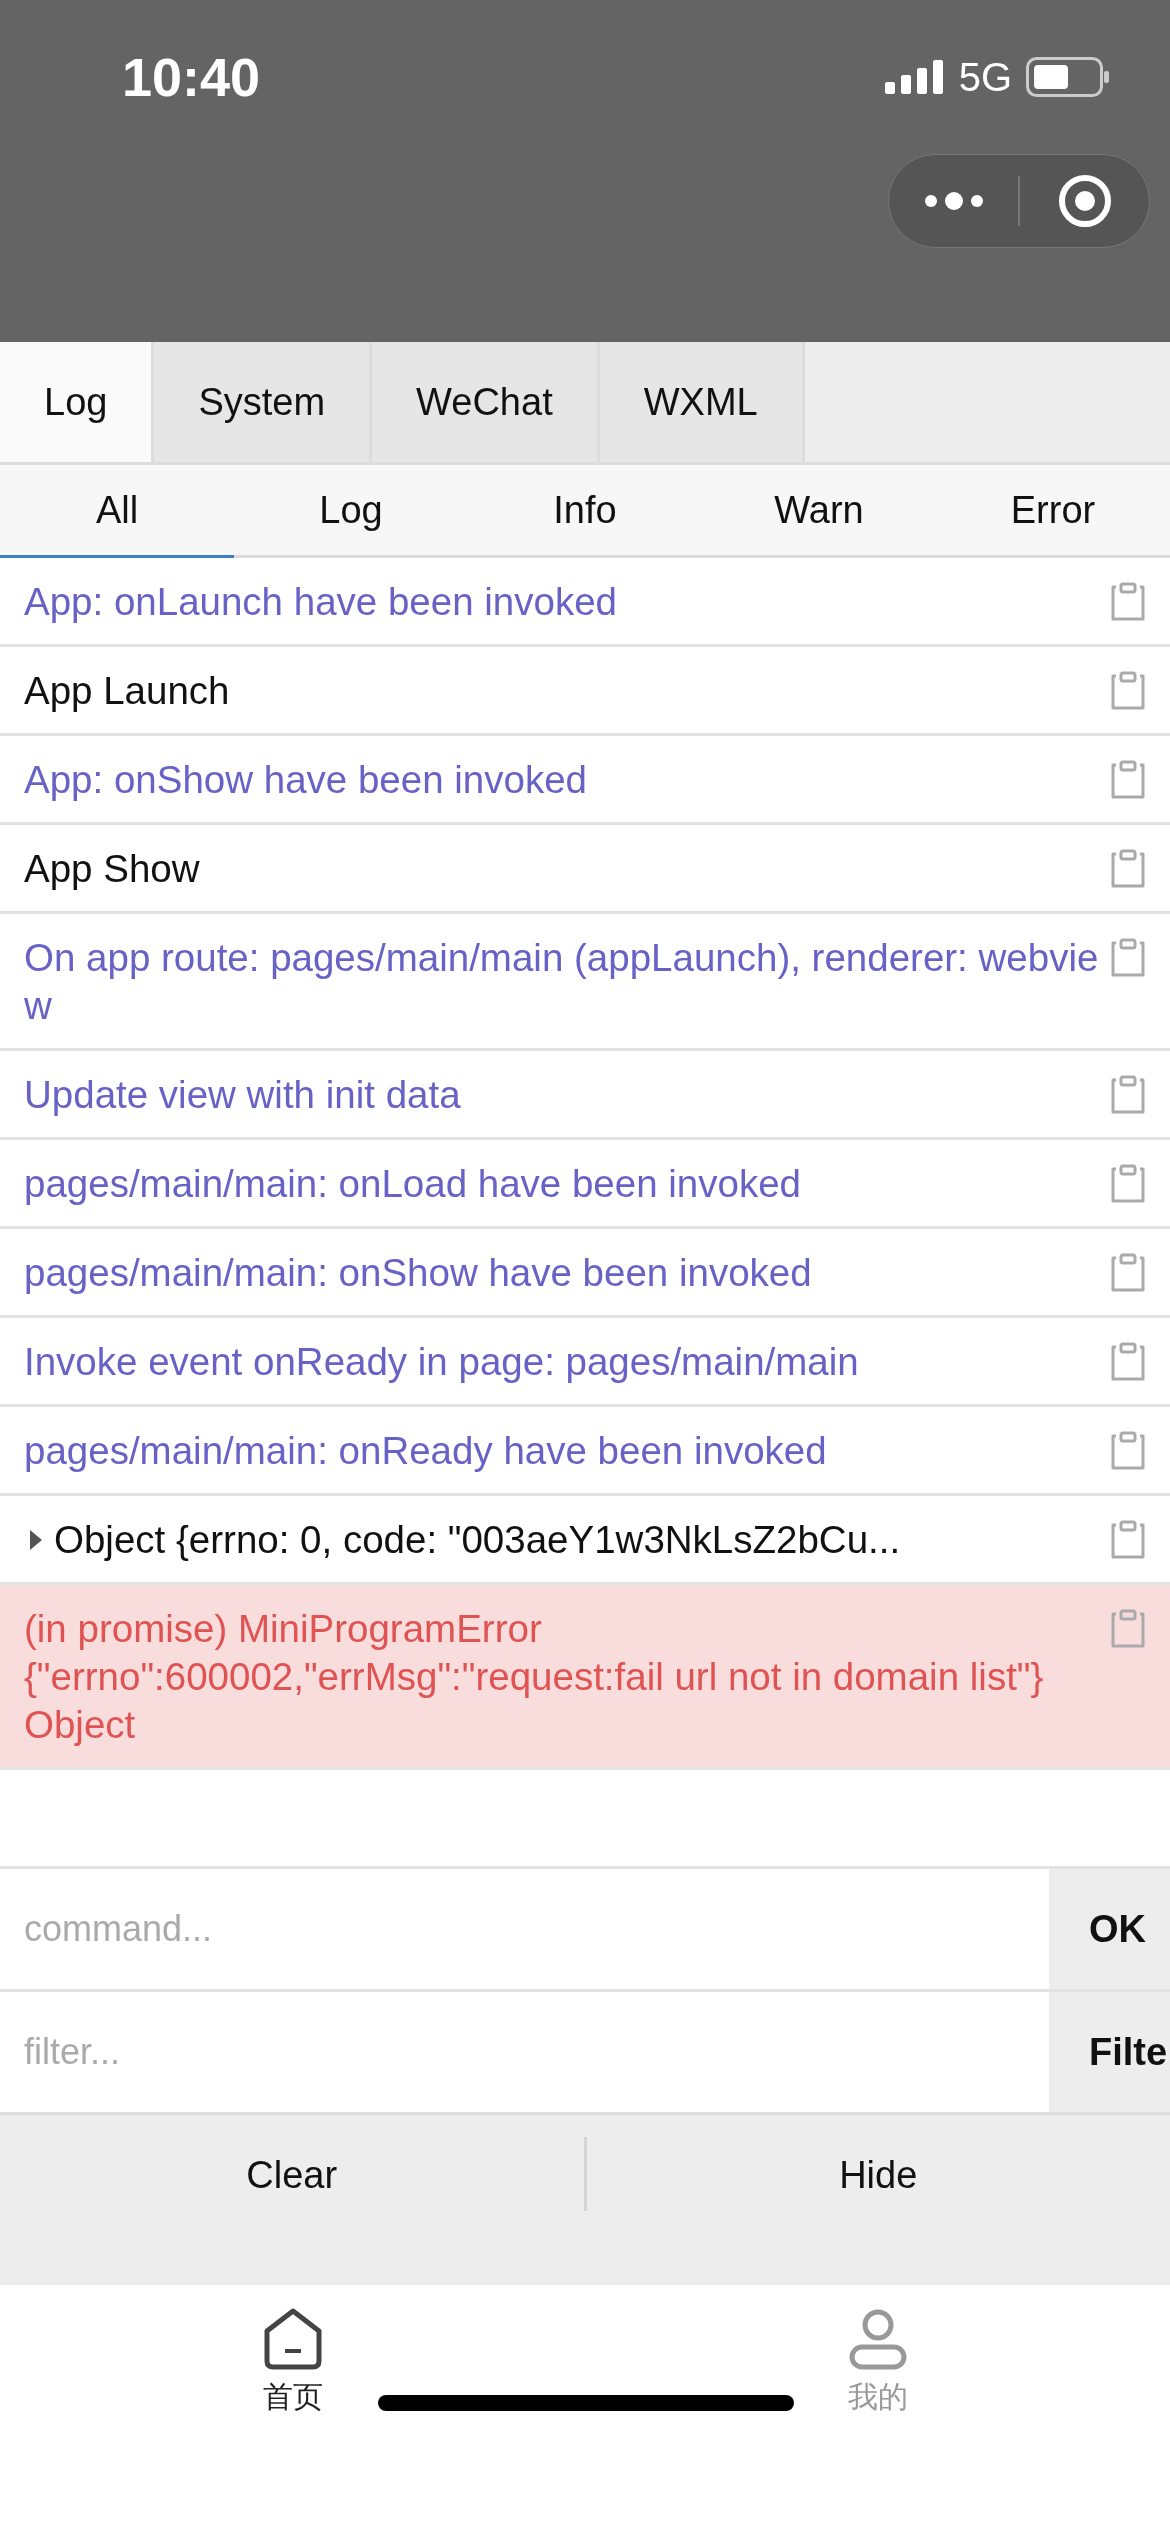 The width and height of the screenshot is (1170, 2532). I want to click on log-message: App Show, so click(112, 869).